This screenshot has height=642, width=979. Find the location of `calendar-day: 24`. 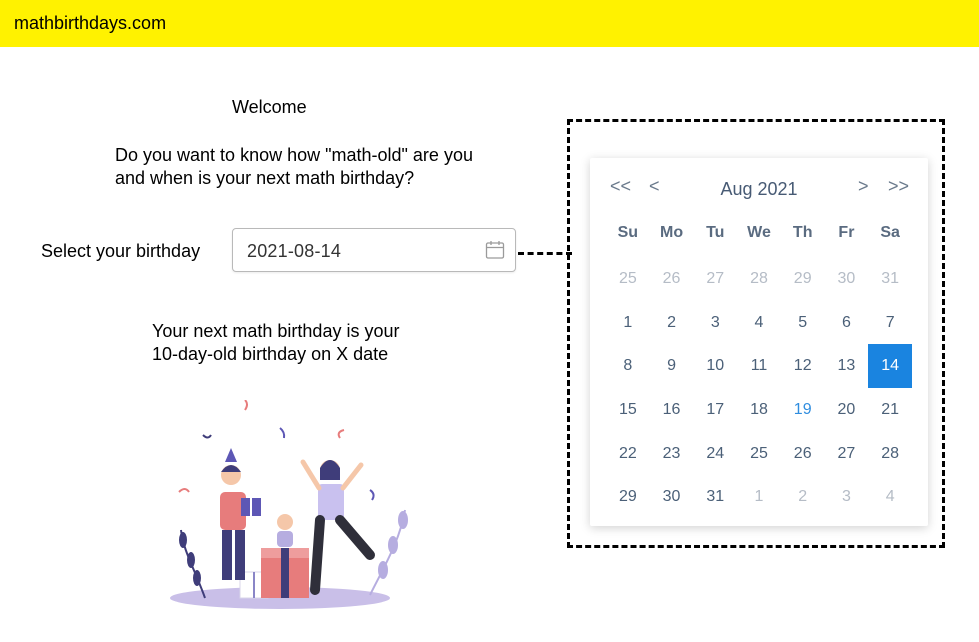

calendar-day: 24 is located at coordinates (715, 454).